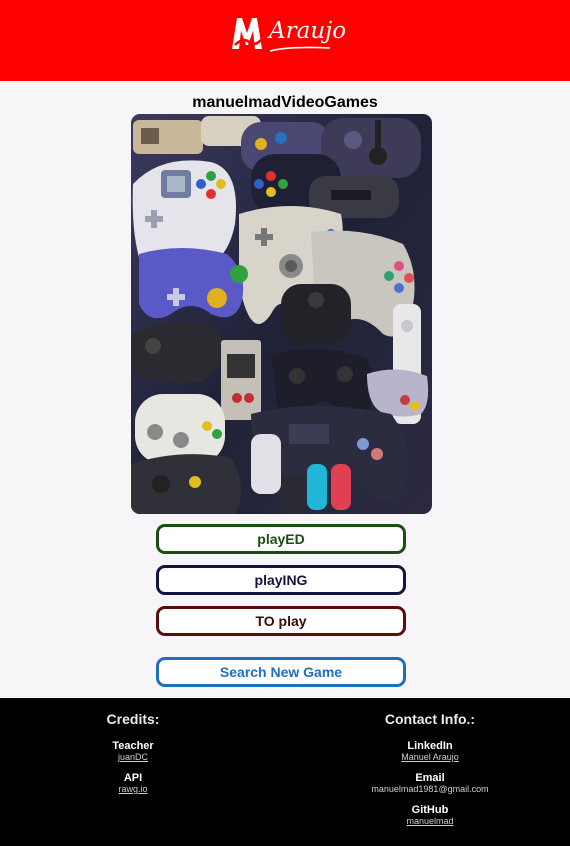 This screenshot has width=570, height=846. I want to click on api-link: rawg.io, so click(133, 789).